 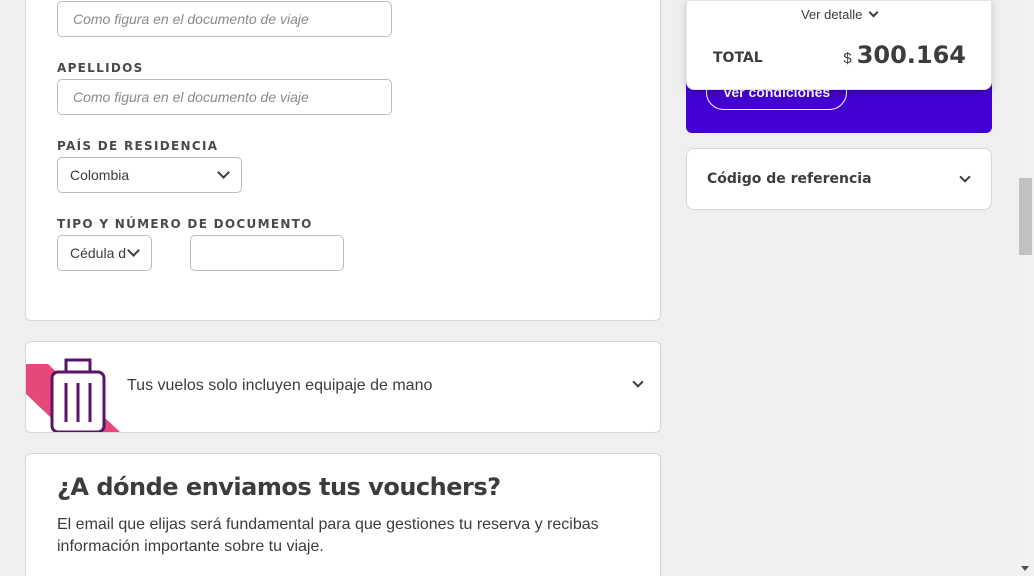 I want to click on apellidos-label: APELLIDOS, so click(x=100, y=68).